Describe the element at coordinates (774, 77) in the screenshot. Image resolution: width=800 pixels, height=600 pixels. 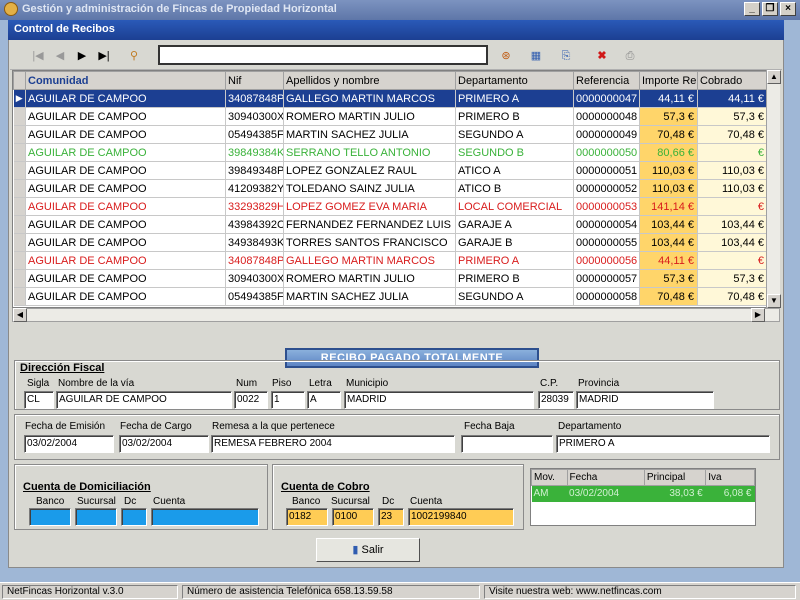
I see `scroll-up-icon: ▲` at that location.